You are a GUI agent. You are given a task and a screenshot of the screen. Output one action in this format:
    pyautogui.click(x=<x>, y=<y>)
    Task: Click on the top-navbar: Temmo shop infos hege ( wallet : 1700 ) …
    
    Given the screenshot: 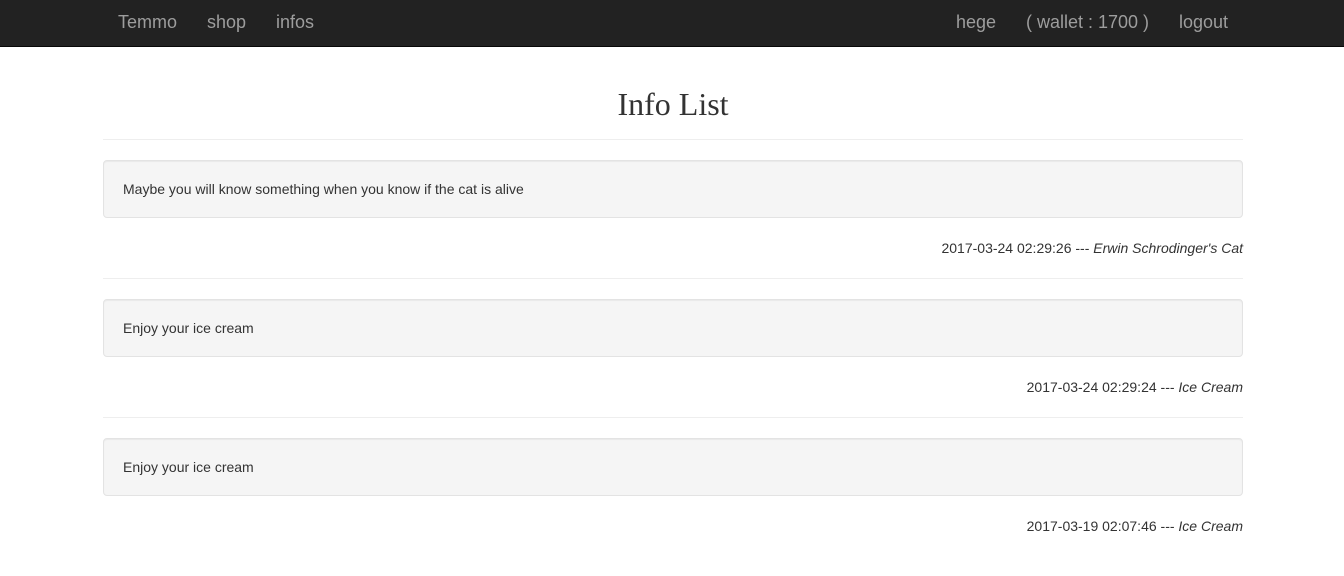 What is the action you would take?
    pyautogui.click(x=672, y=23)
    